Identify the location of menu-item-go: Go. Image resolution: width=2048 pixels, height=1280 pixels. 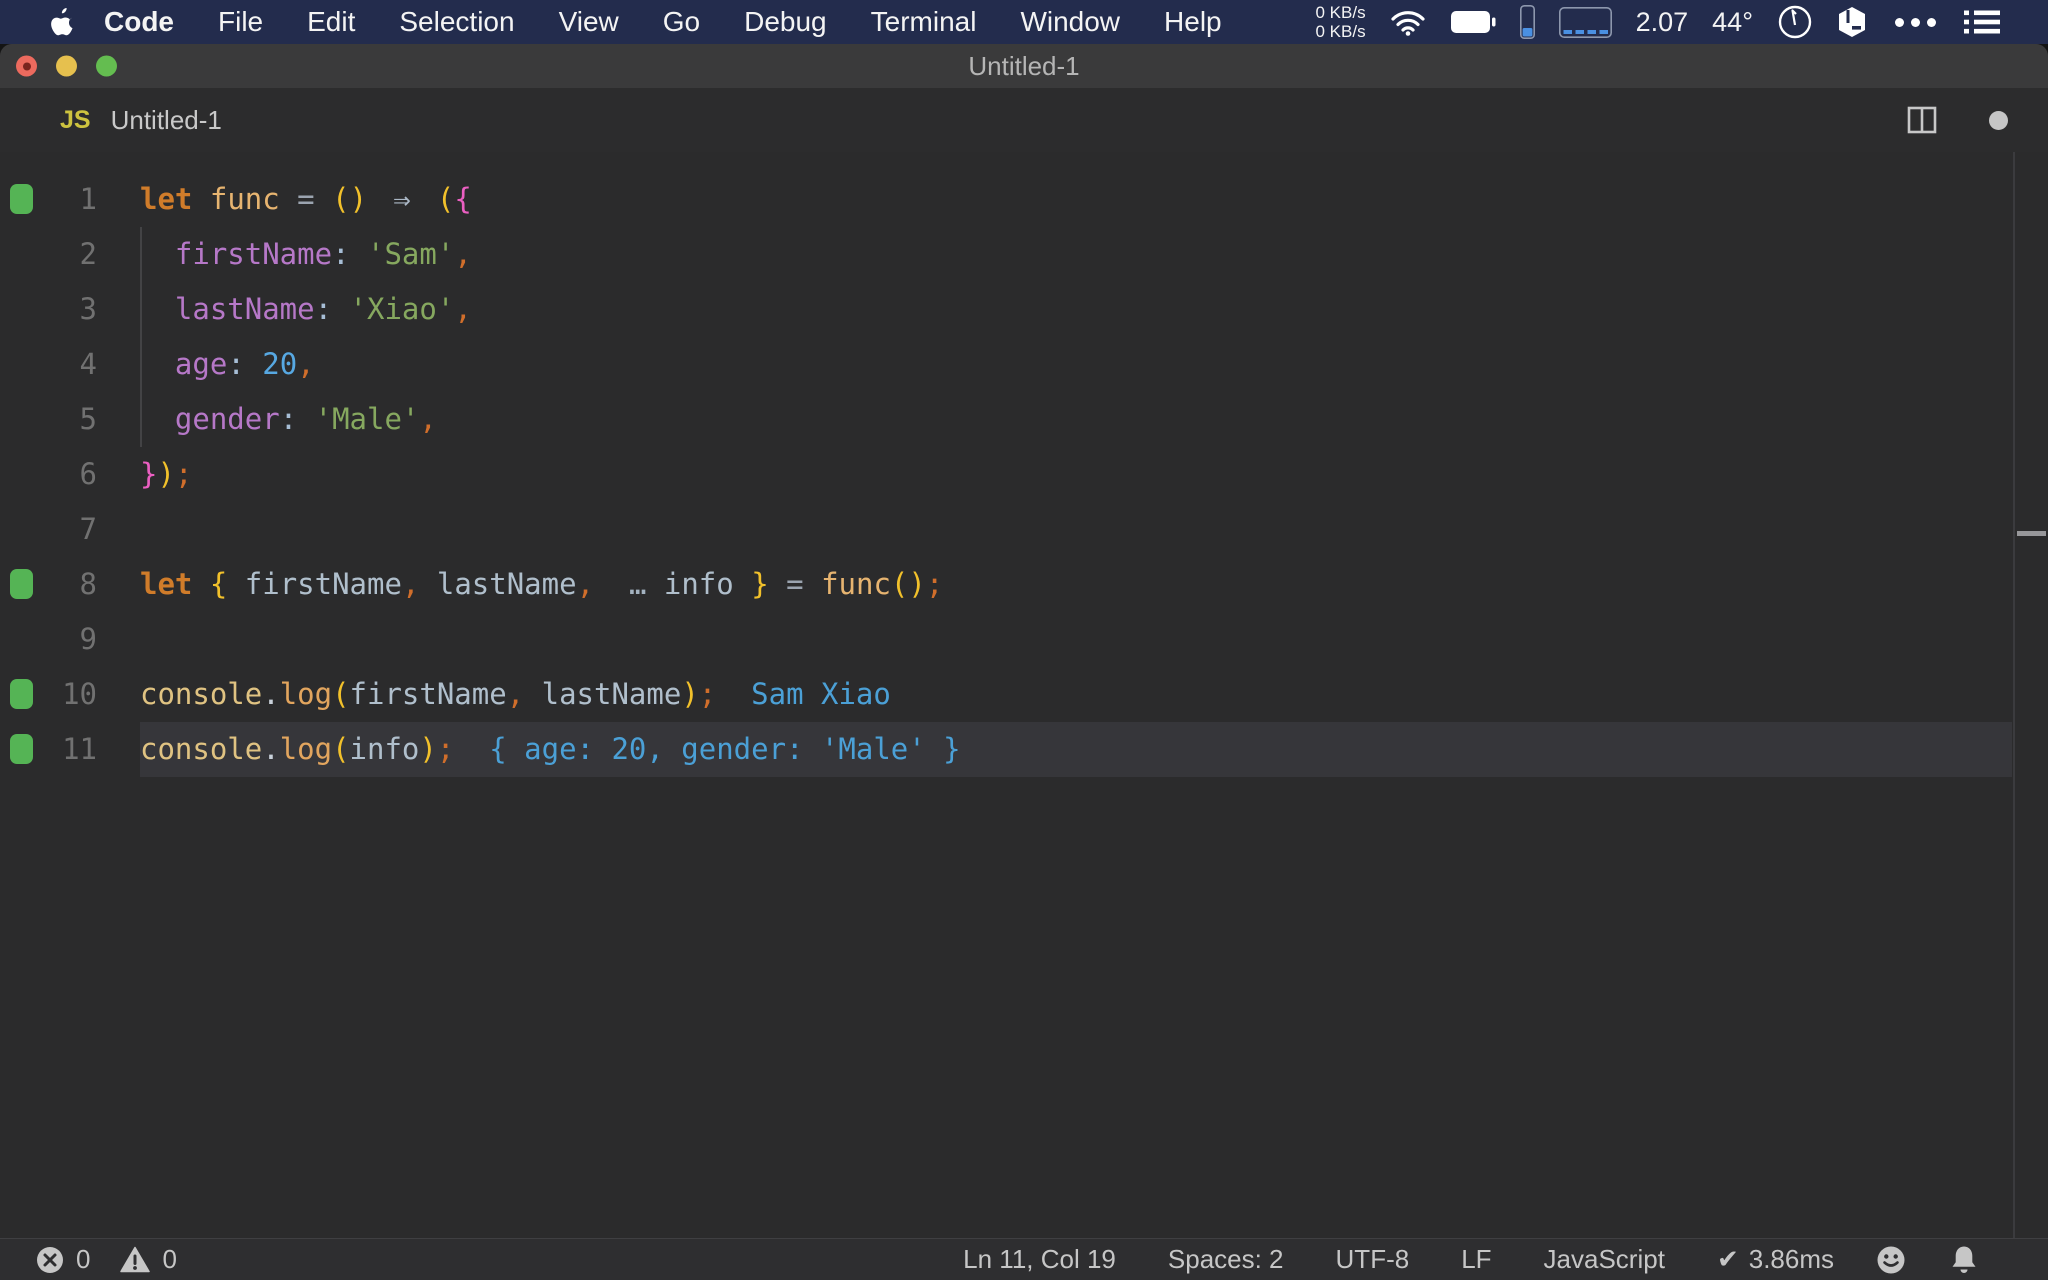
(681, 22).